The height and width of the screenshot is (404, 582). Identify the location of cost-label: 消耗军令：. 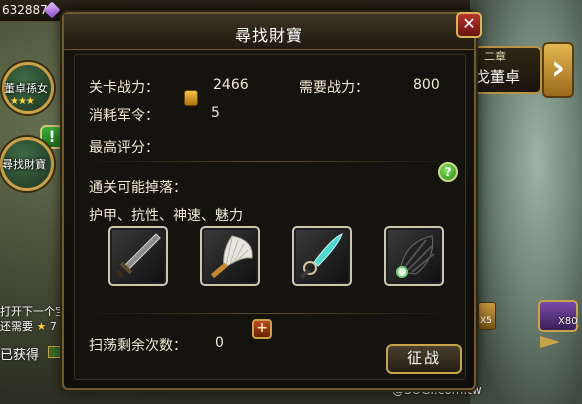
(124, 116).